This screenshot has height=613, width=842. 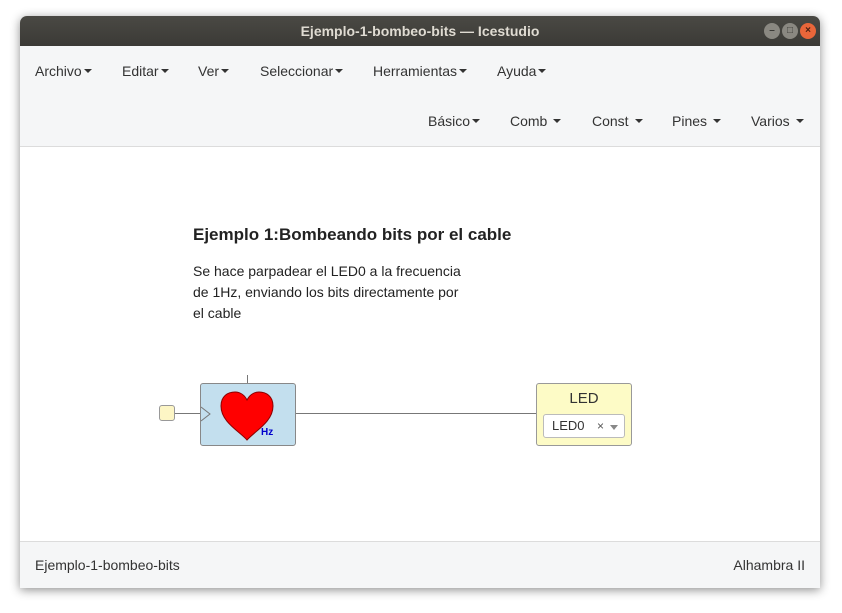 What do you see at coordinates (697, 121) in the screenshot?
I see `toolbar-pines: Pines` at bounding box center [697, 121].